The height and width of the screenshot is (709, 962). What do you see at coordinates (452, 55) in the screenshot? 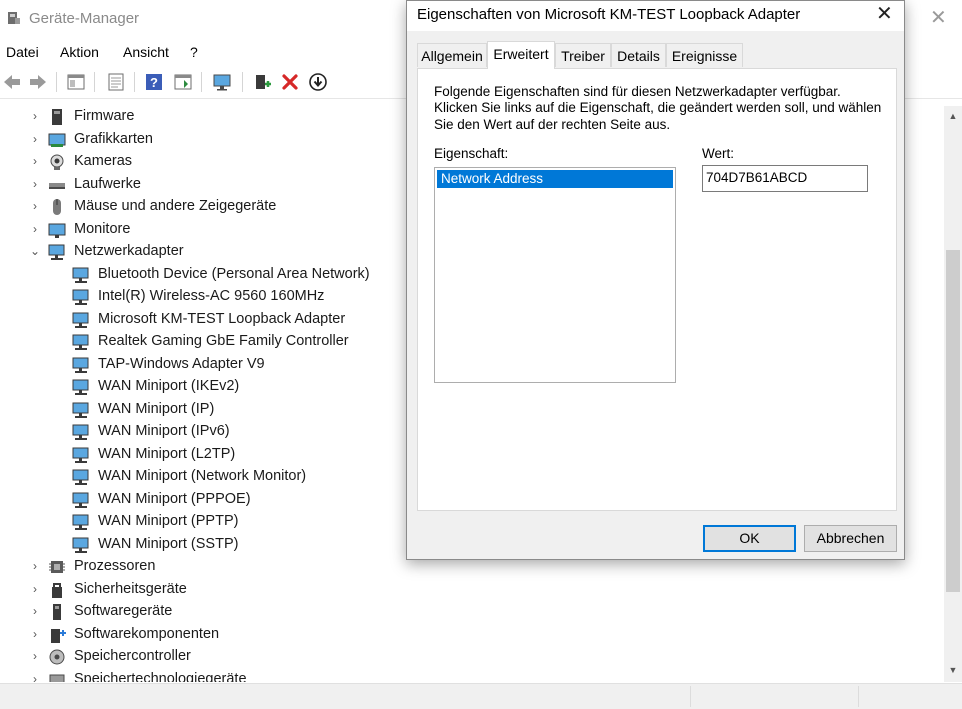
I see `tab-allgemein: Allgemein` at bounding box center [452, 55].